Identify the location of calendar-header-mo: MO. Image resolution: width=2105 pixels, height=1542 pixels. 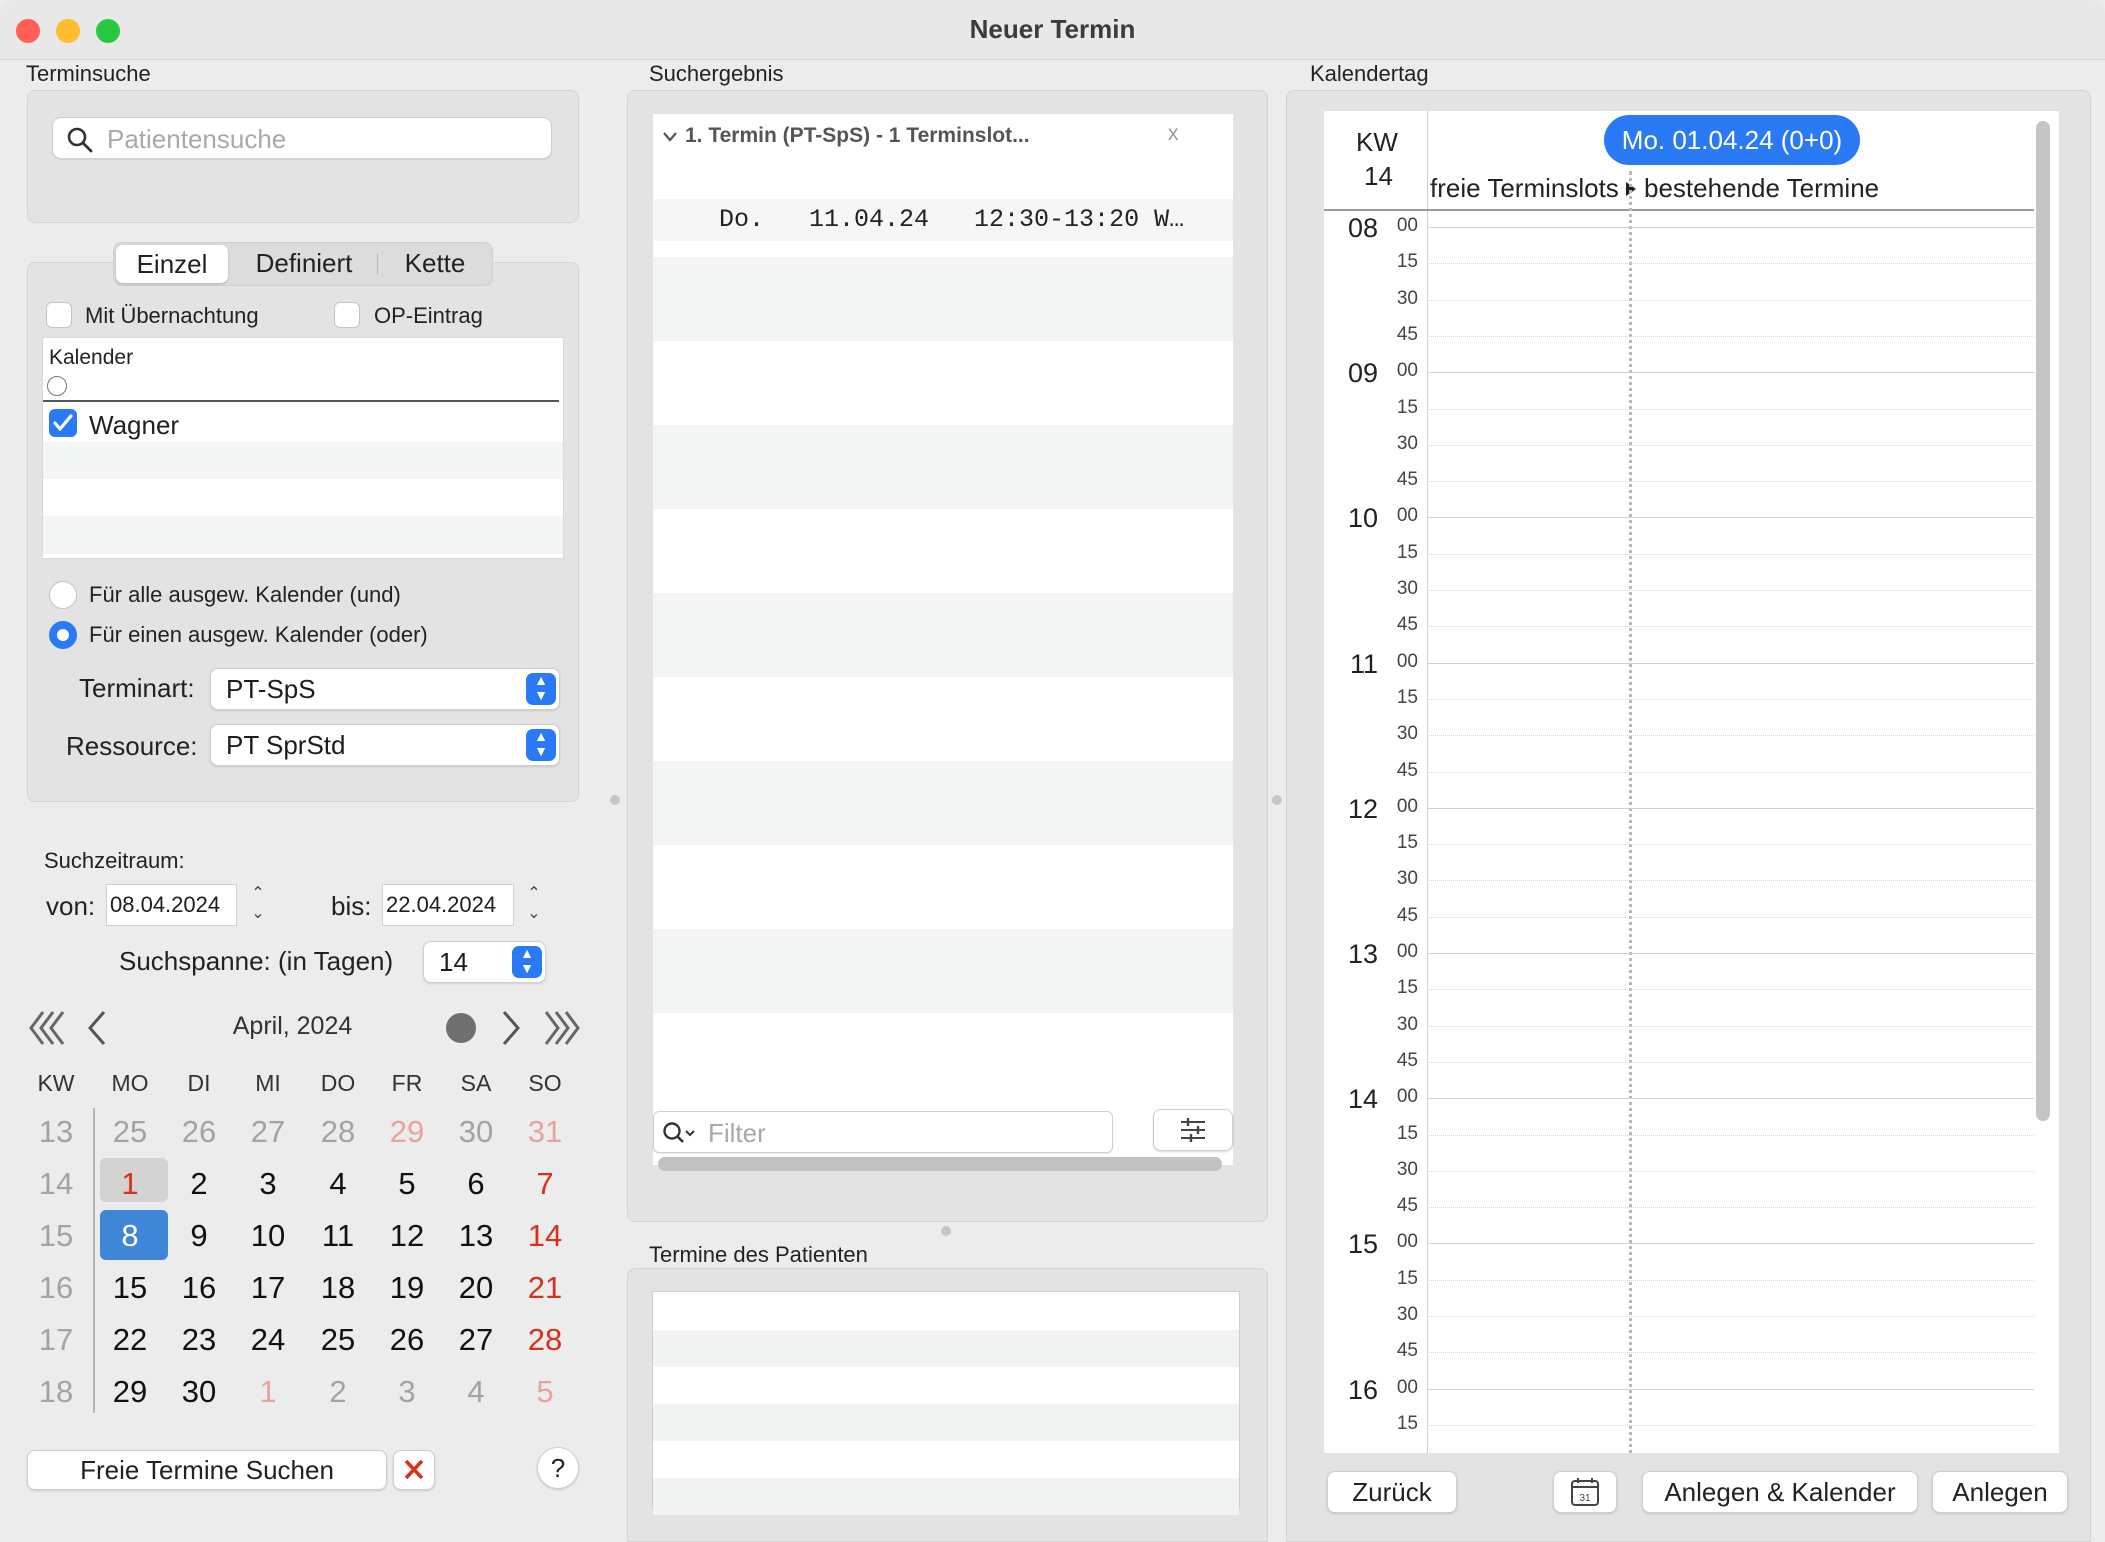
(130, 1083).